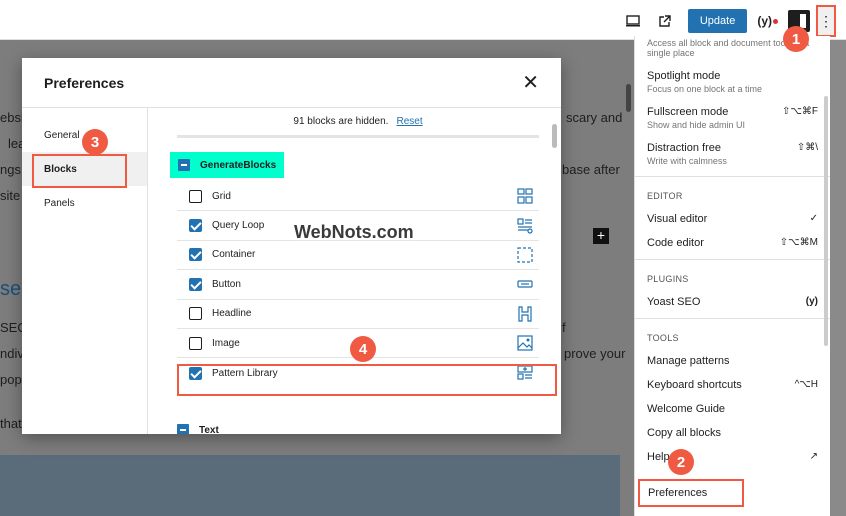 Image resolution: width=846 pixels, height=516 pixels. I want to click on external-view-icon, so click(665, 21).